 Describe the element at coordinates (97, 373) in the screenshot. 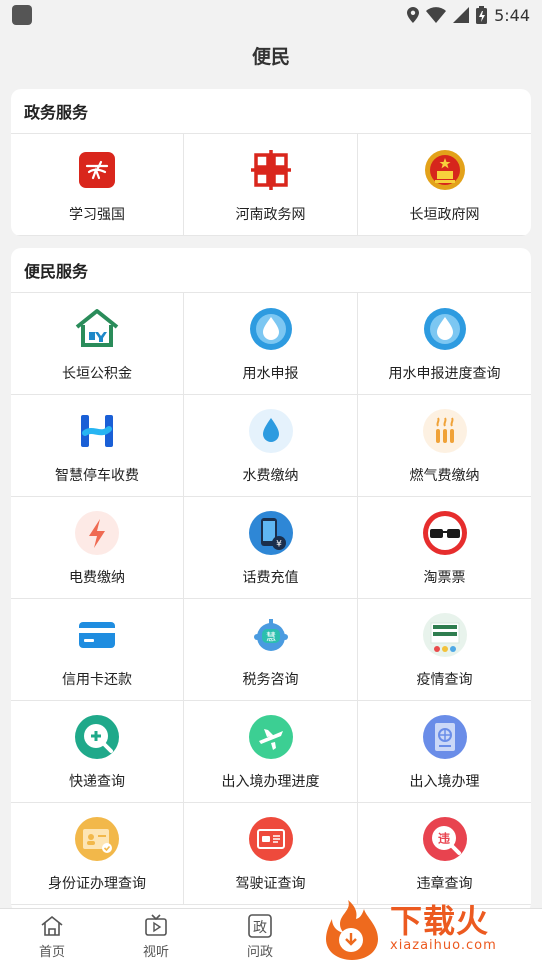

I see `service-label: 长垣公积金` at that location.